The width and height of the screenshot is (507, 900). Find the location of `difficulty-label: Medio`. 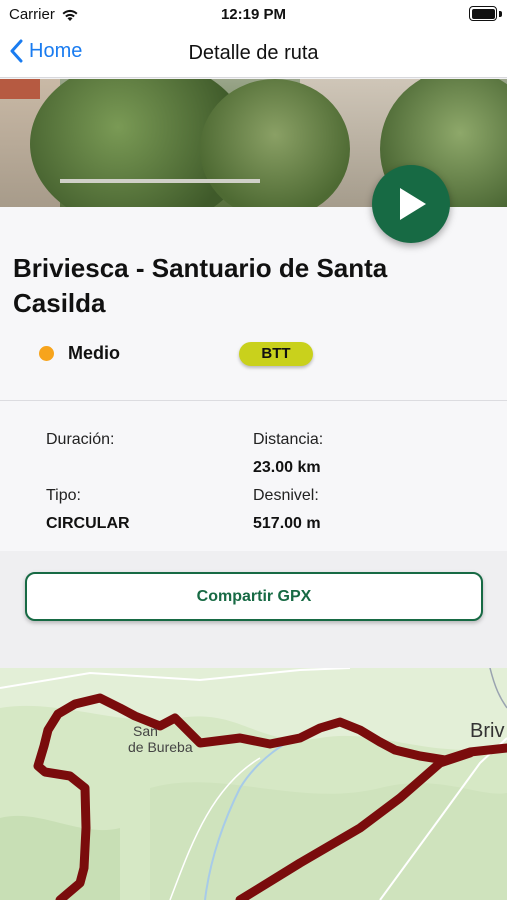

difficulty-label: Medio is located at coordinates (94, 353).